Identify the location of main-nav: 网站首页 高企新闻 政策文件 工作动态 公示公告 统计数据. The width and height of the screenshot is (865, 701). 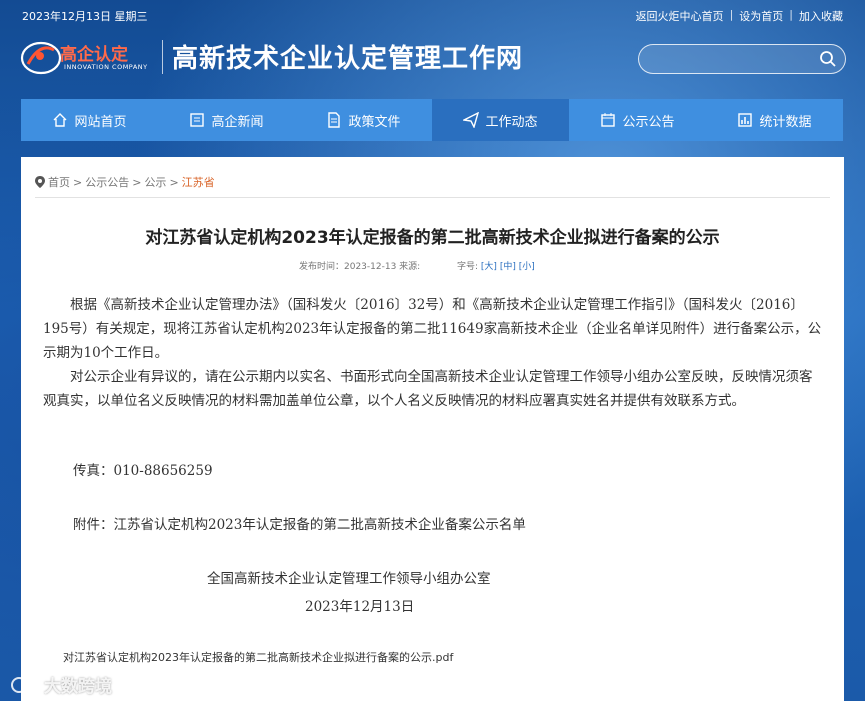
(432, 120).